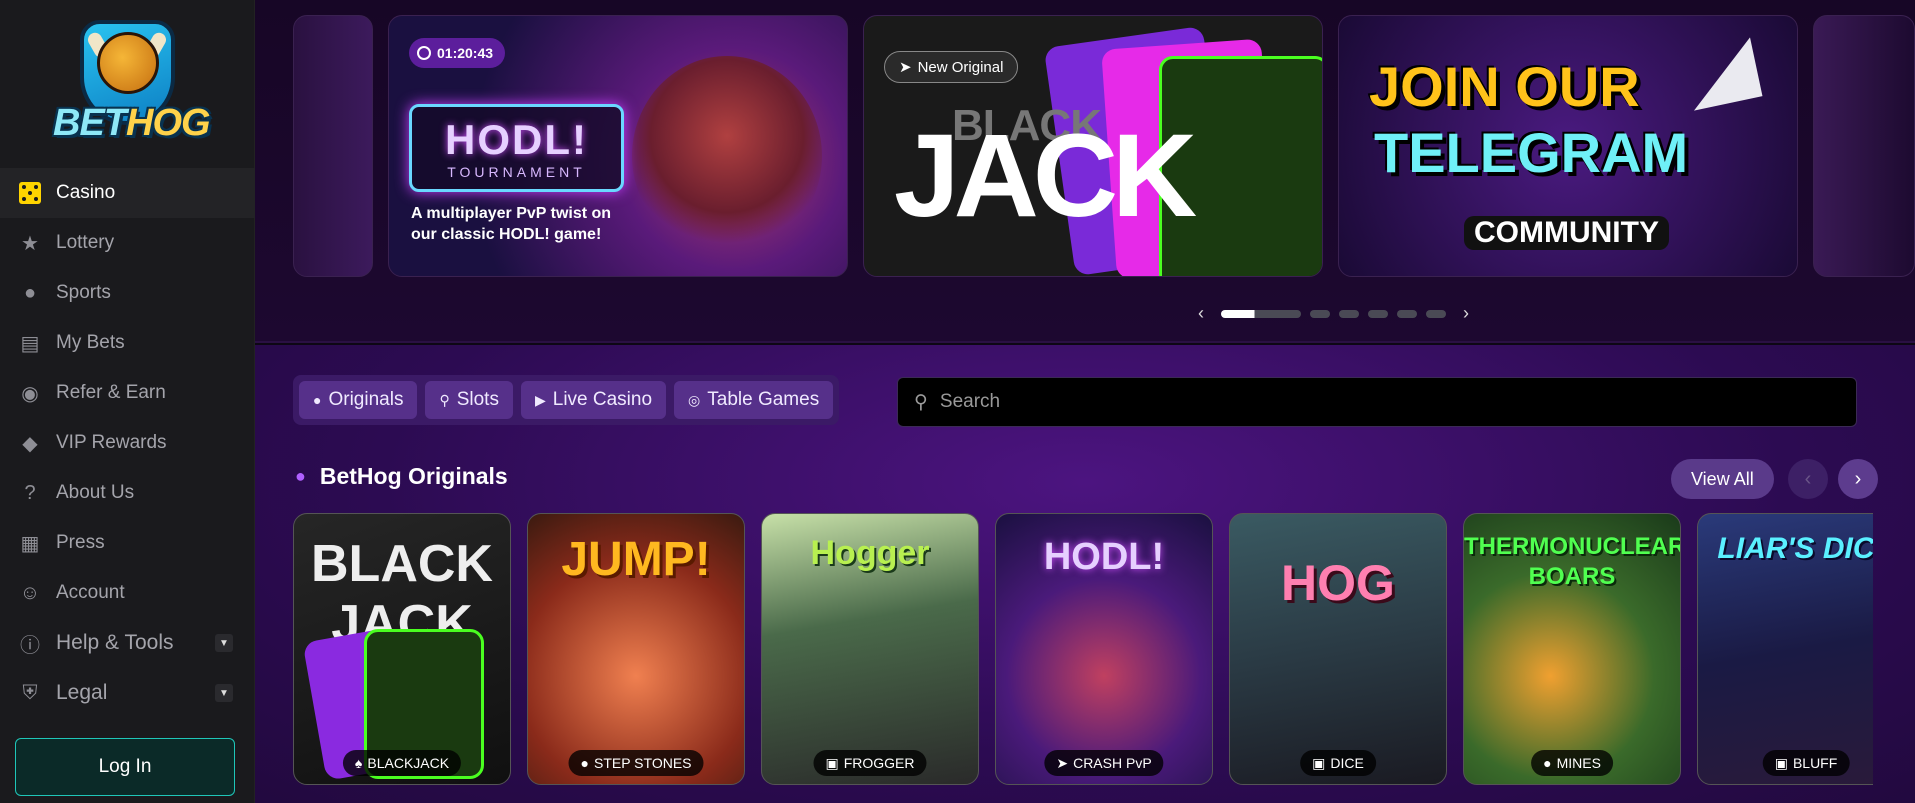  I want to click on telegram-line-3: COMMUNITY, so click(1566, 233).